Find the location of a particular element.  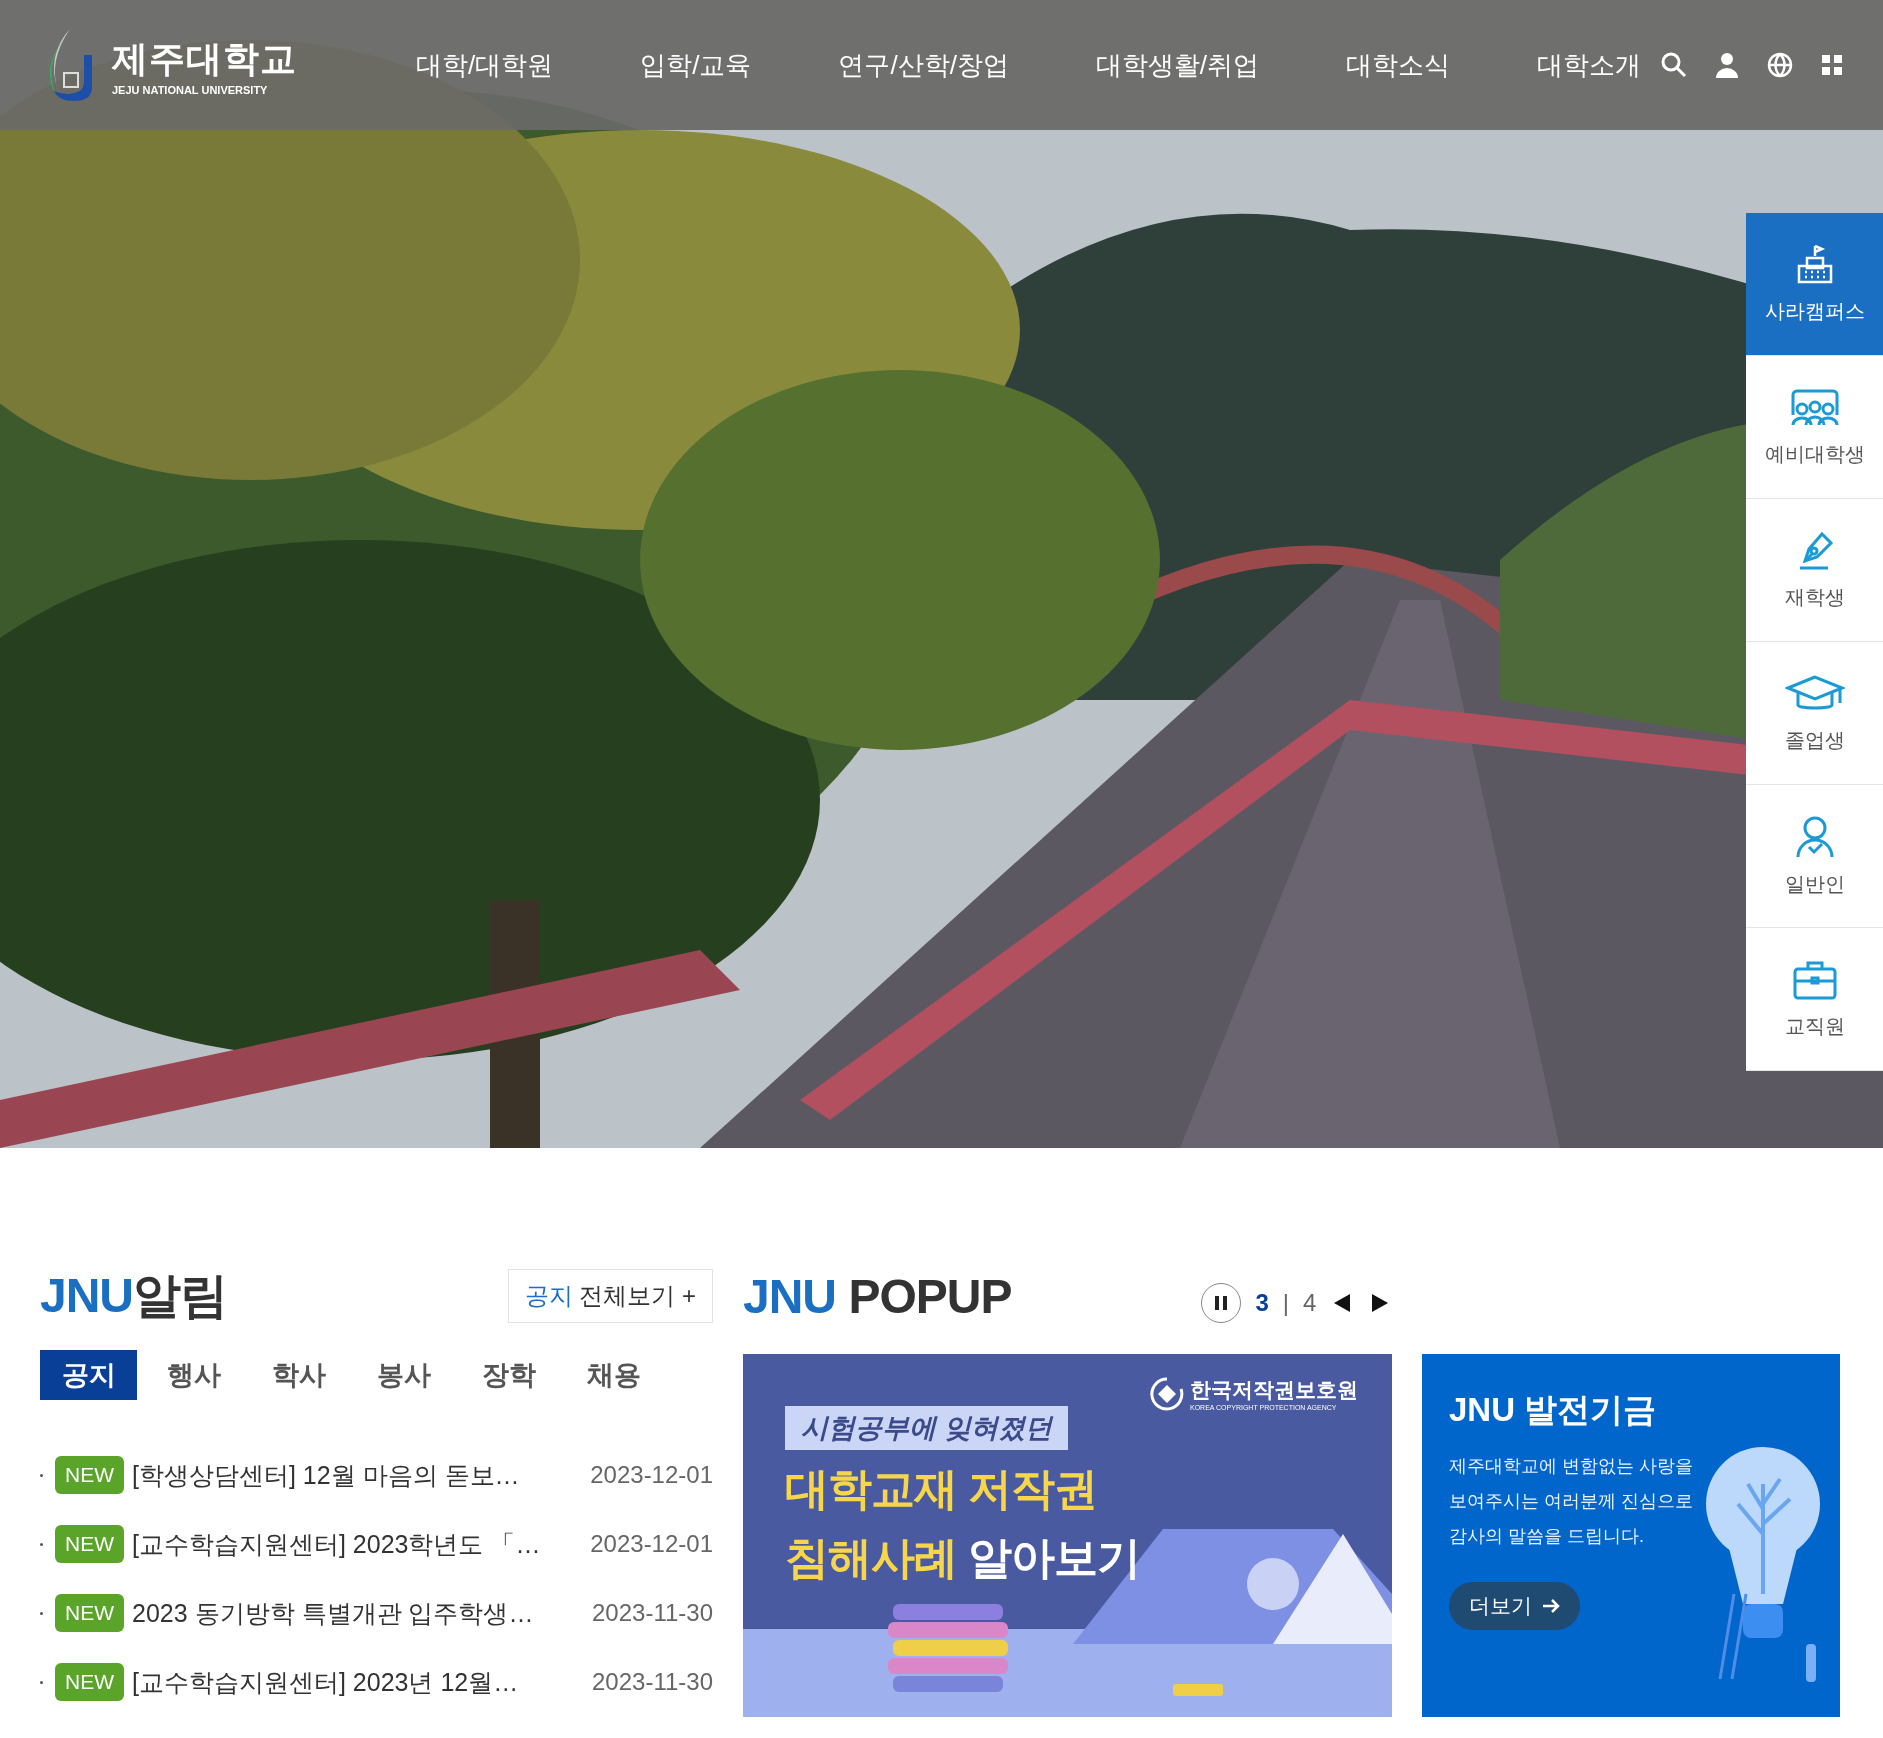

nav-item: 입학/교육 is located at coordinates (696, 65).